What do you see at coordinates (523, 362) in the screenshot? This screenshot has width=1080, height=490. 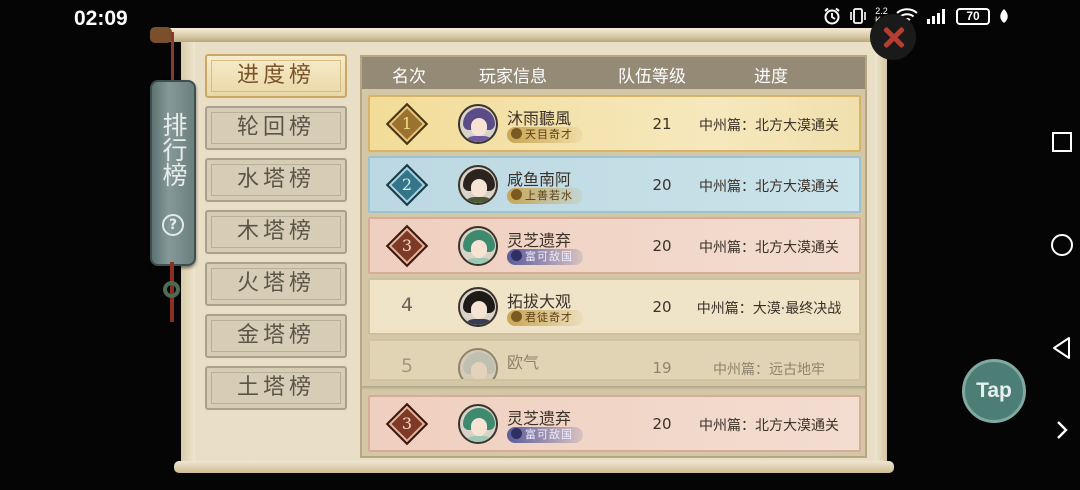 I see `player-name: 欧气` at bounding box center [523, 362].